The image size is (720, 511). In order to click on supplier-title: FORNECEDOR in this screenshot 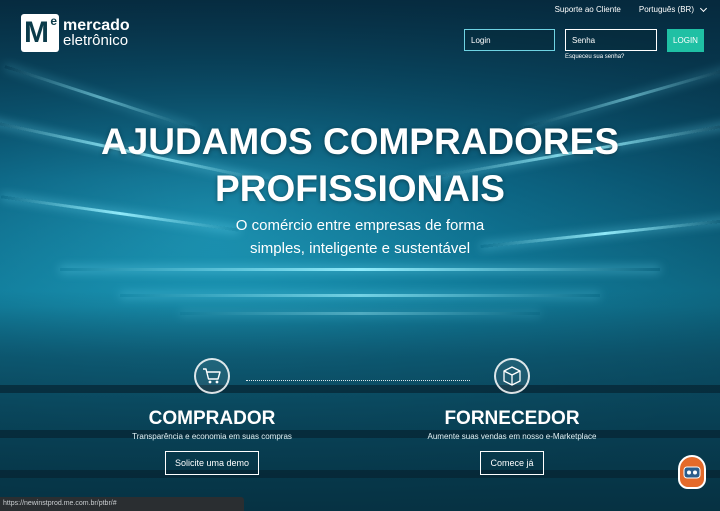, I will do `click(512, 418)`.